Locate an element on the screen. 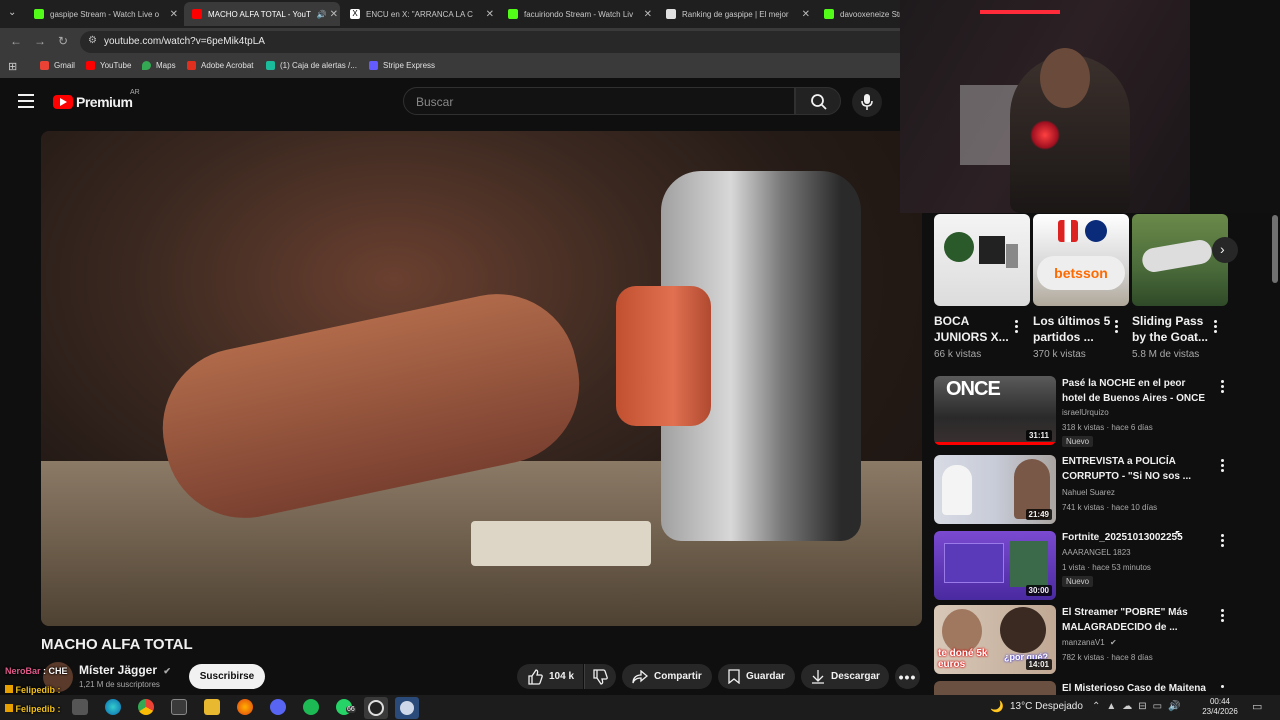 The image size is (1280, 720). discord-icon is located at coordinates (278, 707).